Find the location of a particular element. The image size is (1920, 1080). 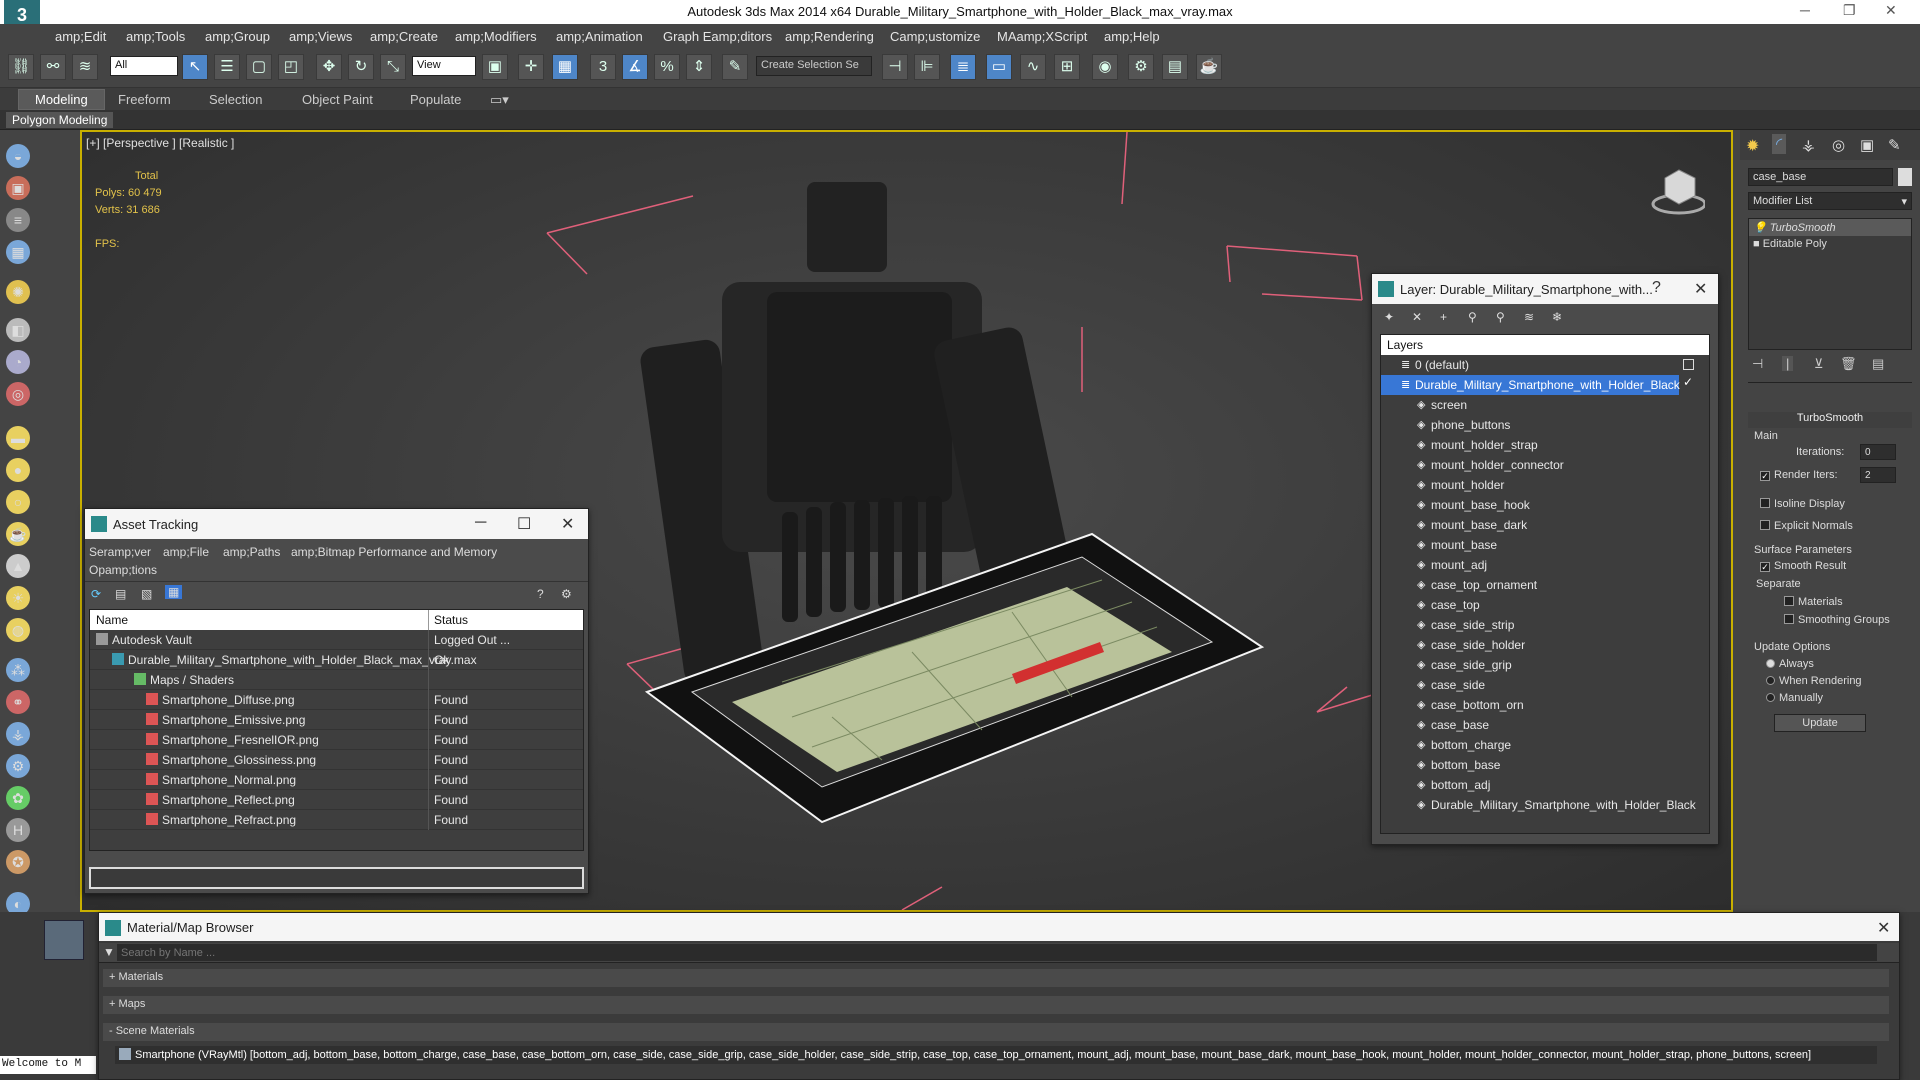

settings-icon: ⚙ is located at coordinates (566, 594).